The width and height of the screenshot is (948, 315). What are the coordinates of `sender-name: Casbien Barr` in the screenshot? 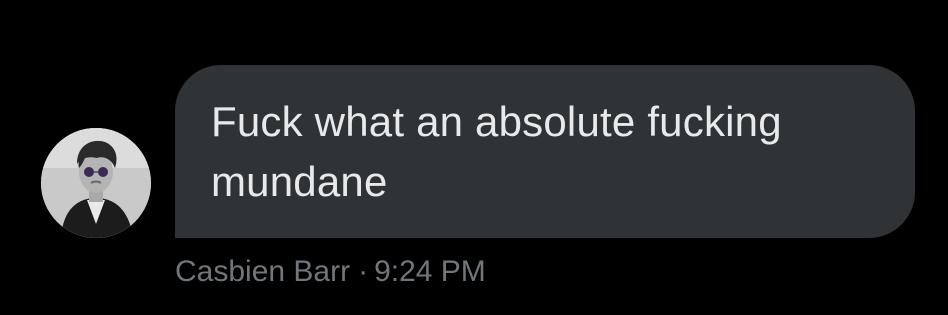 It's located at (263, 271).